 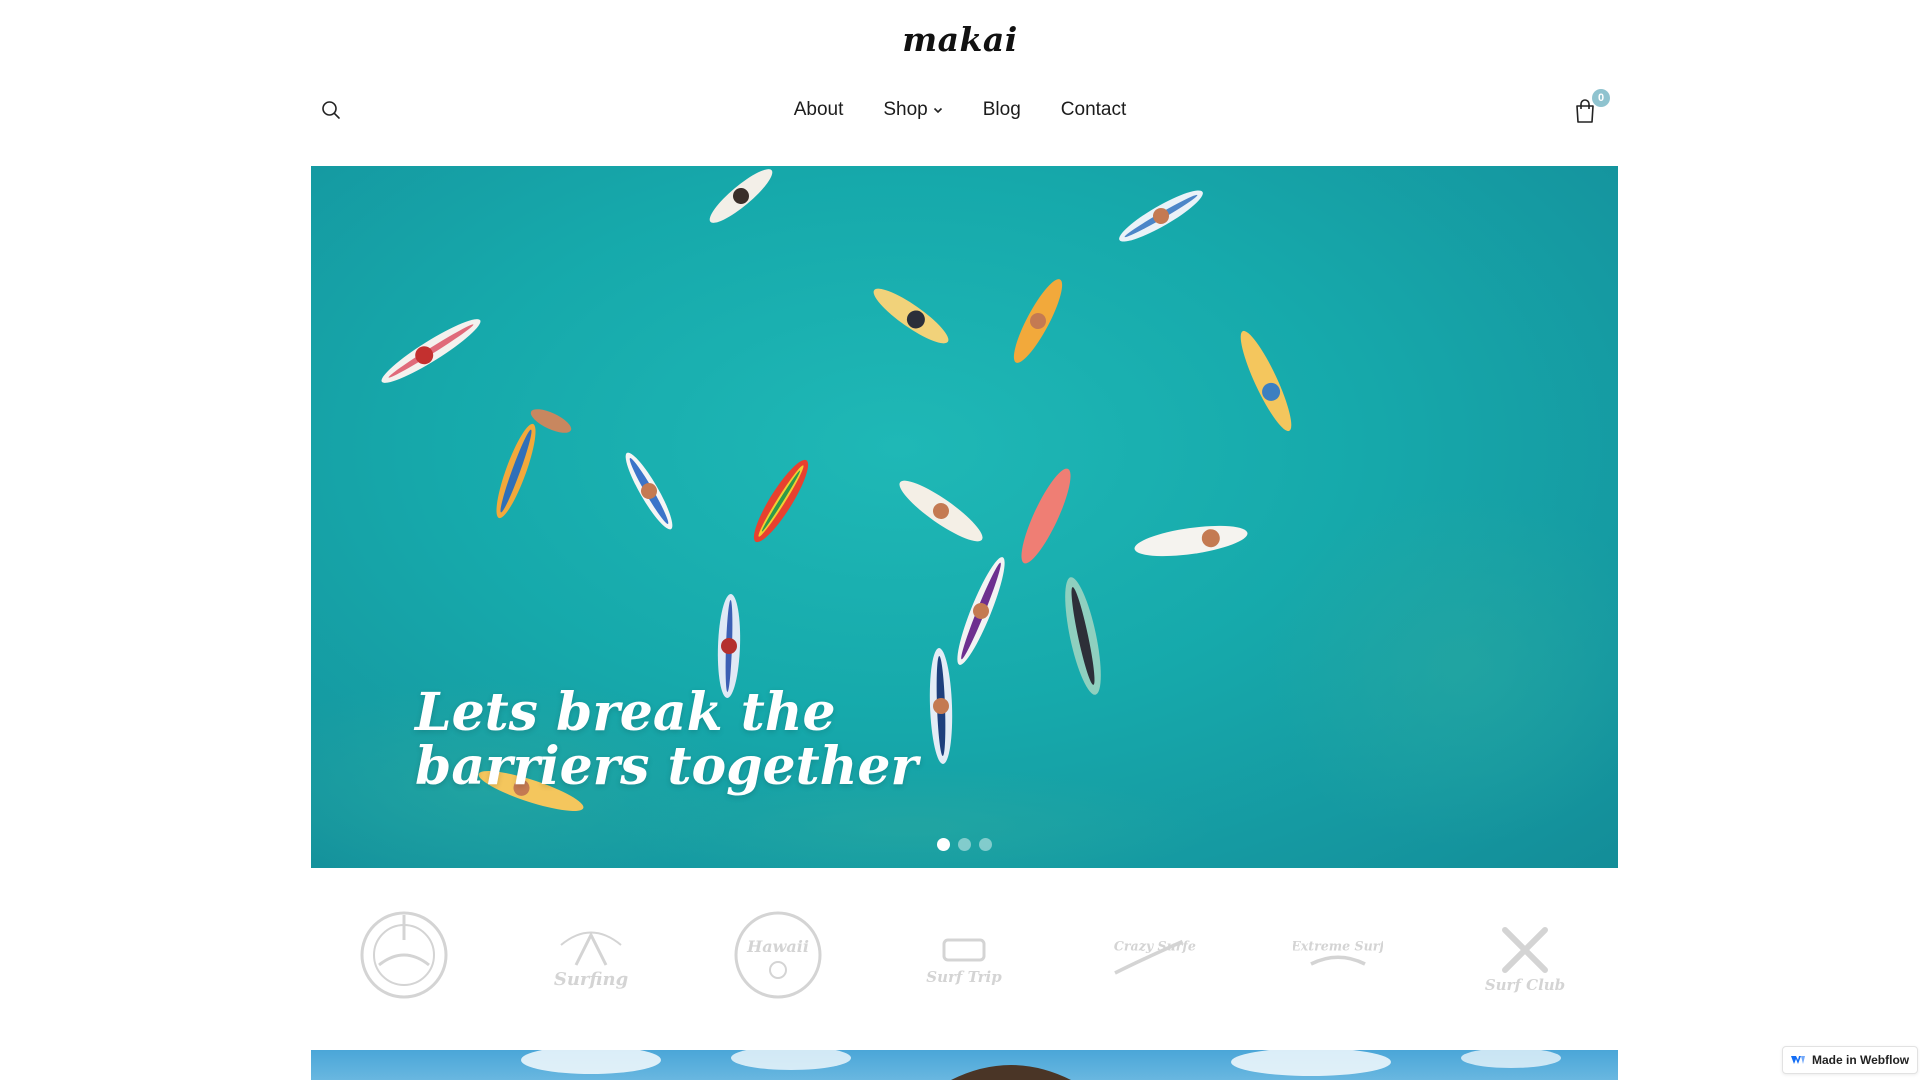 What do you see at coordinates (1524, 985) in the screenshot?
I see `brand-logo-surf-club-text: Surf Club` at bounding box center [1524, 985].